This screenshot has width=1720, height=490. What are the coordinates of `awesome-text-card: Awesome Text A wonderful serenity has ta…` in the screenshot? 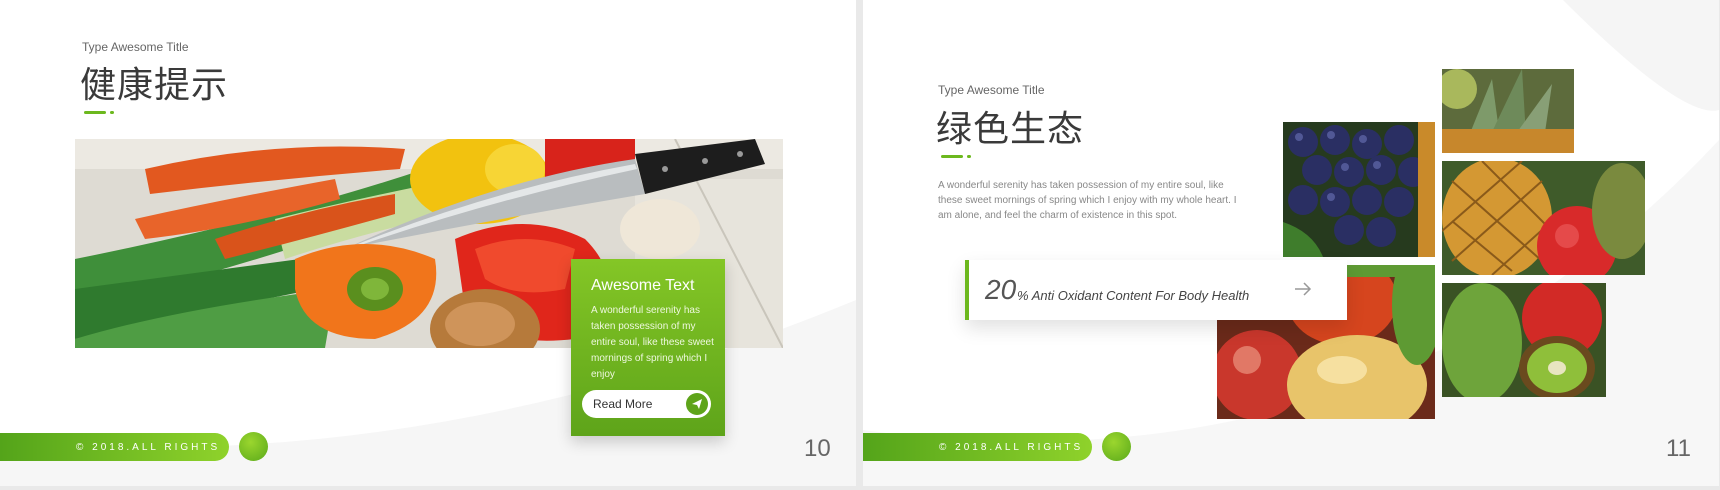 It's located at (648, 347).